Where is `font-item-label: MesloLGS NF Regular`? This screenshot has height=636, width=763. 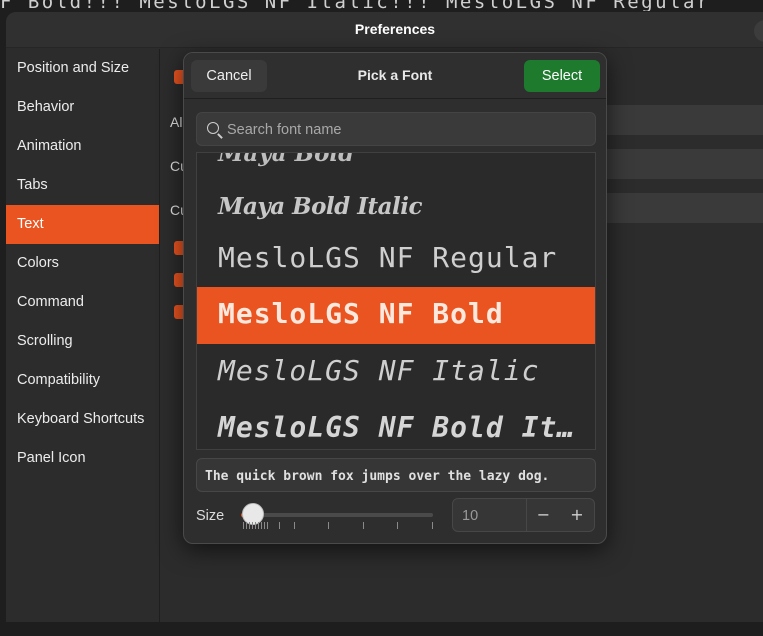 font-item-label: MesloLGS NF Regular is located at coordinates (388, 257).